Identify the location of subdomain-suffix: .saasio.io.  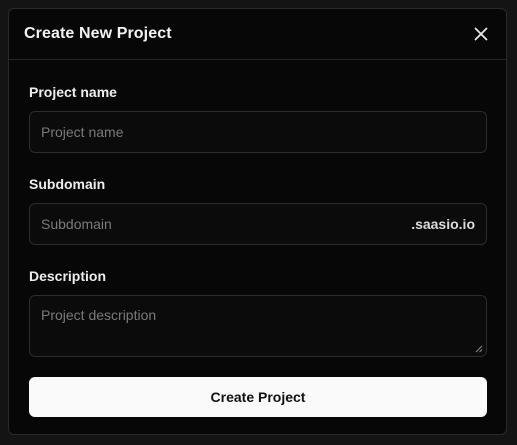
(443, 224).